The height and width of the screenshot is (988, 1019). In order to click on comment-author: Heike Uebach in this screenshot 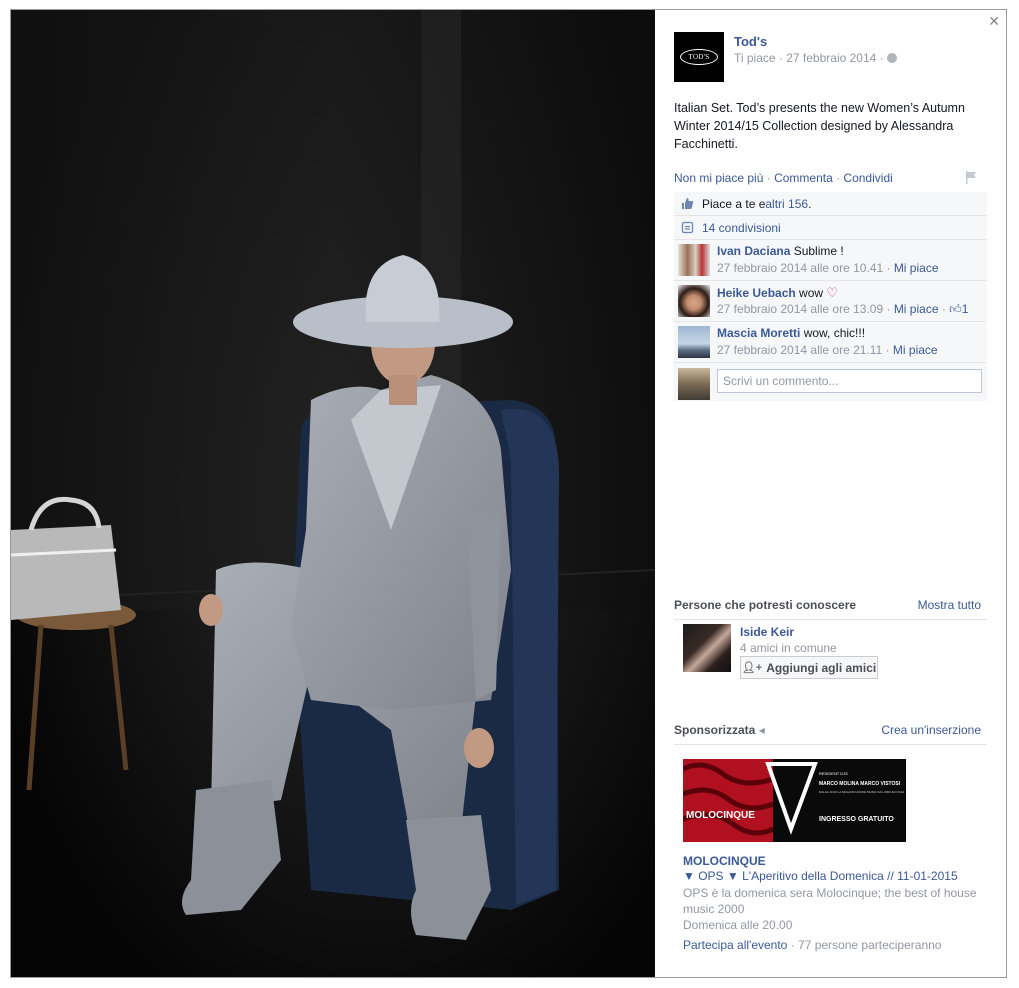, I will do `click(756, 293)`.